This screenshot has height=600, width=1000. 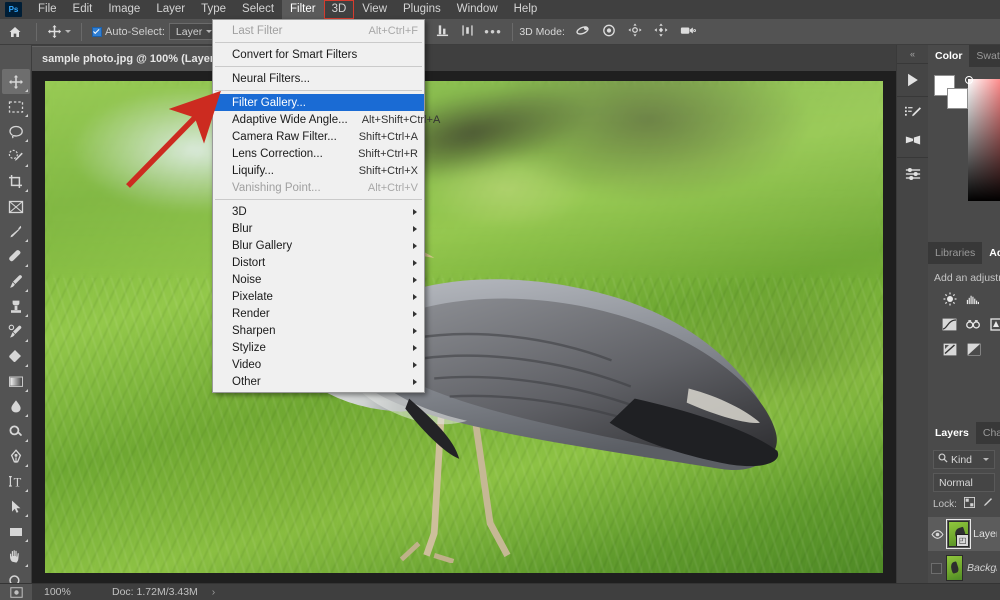 What do you see at coordinates (16, 381) in the screenshot?
I see `gradient-tool-icon` at bounding box center [16, 381].